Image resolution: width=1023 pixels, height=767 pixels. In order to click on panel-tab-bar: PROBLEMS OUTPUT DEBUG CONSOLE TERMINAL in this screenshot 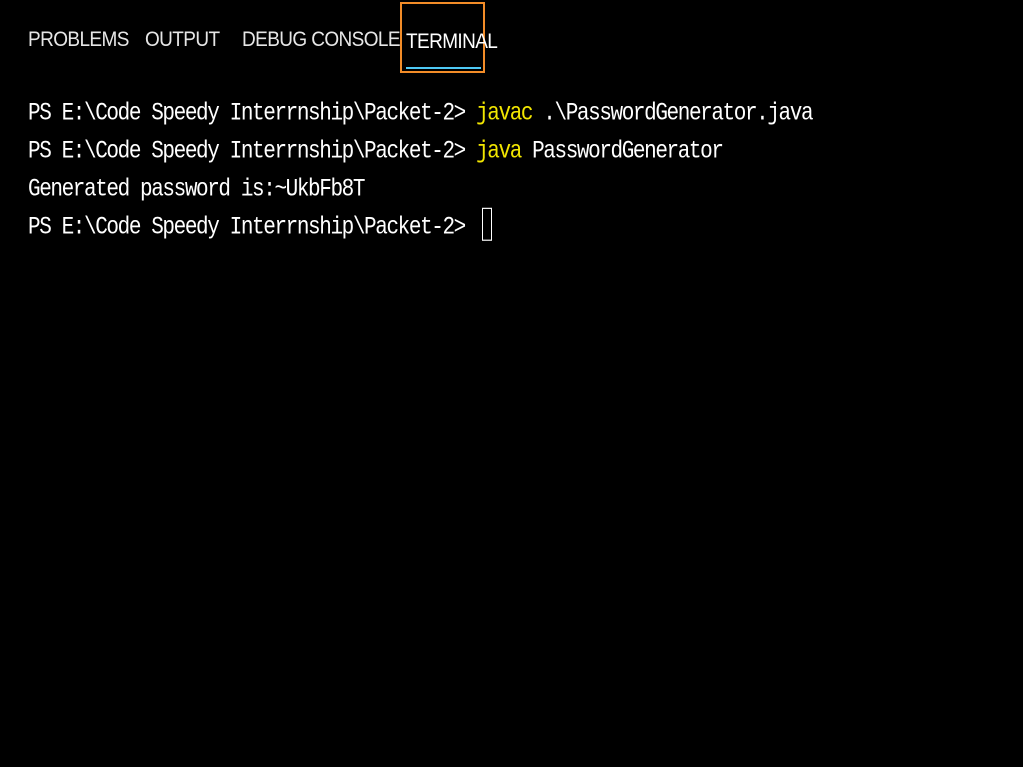, I will do `click(511, 39)`.